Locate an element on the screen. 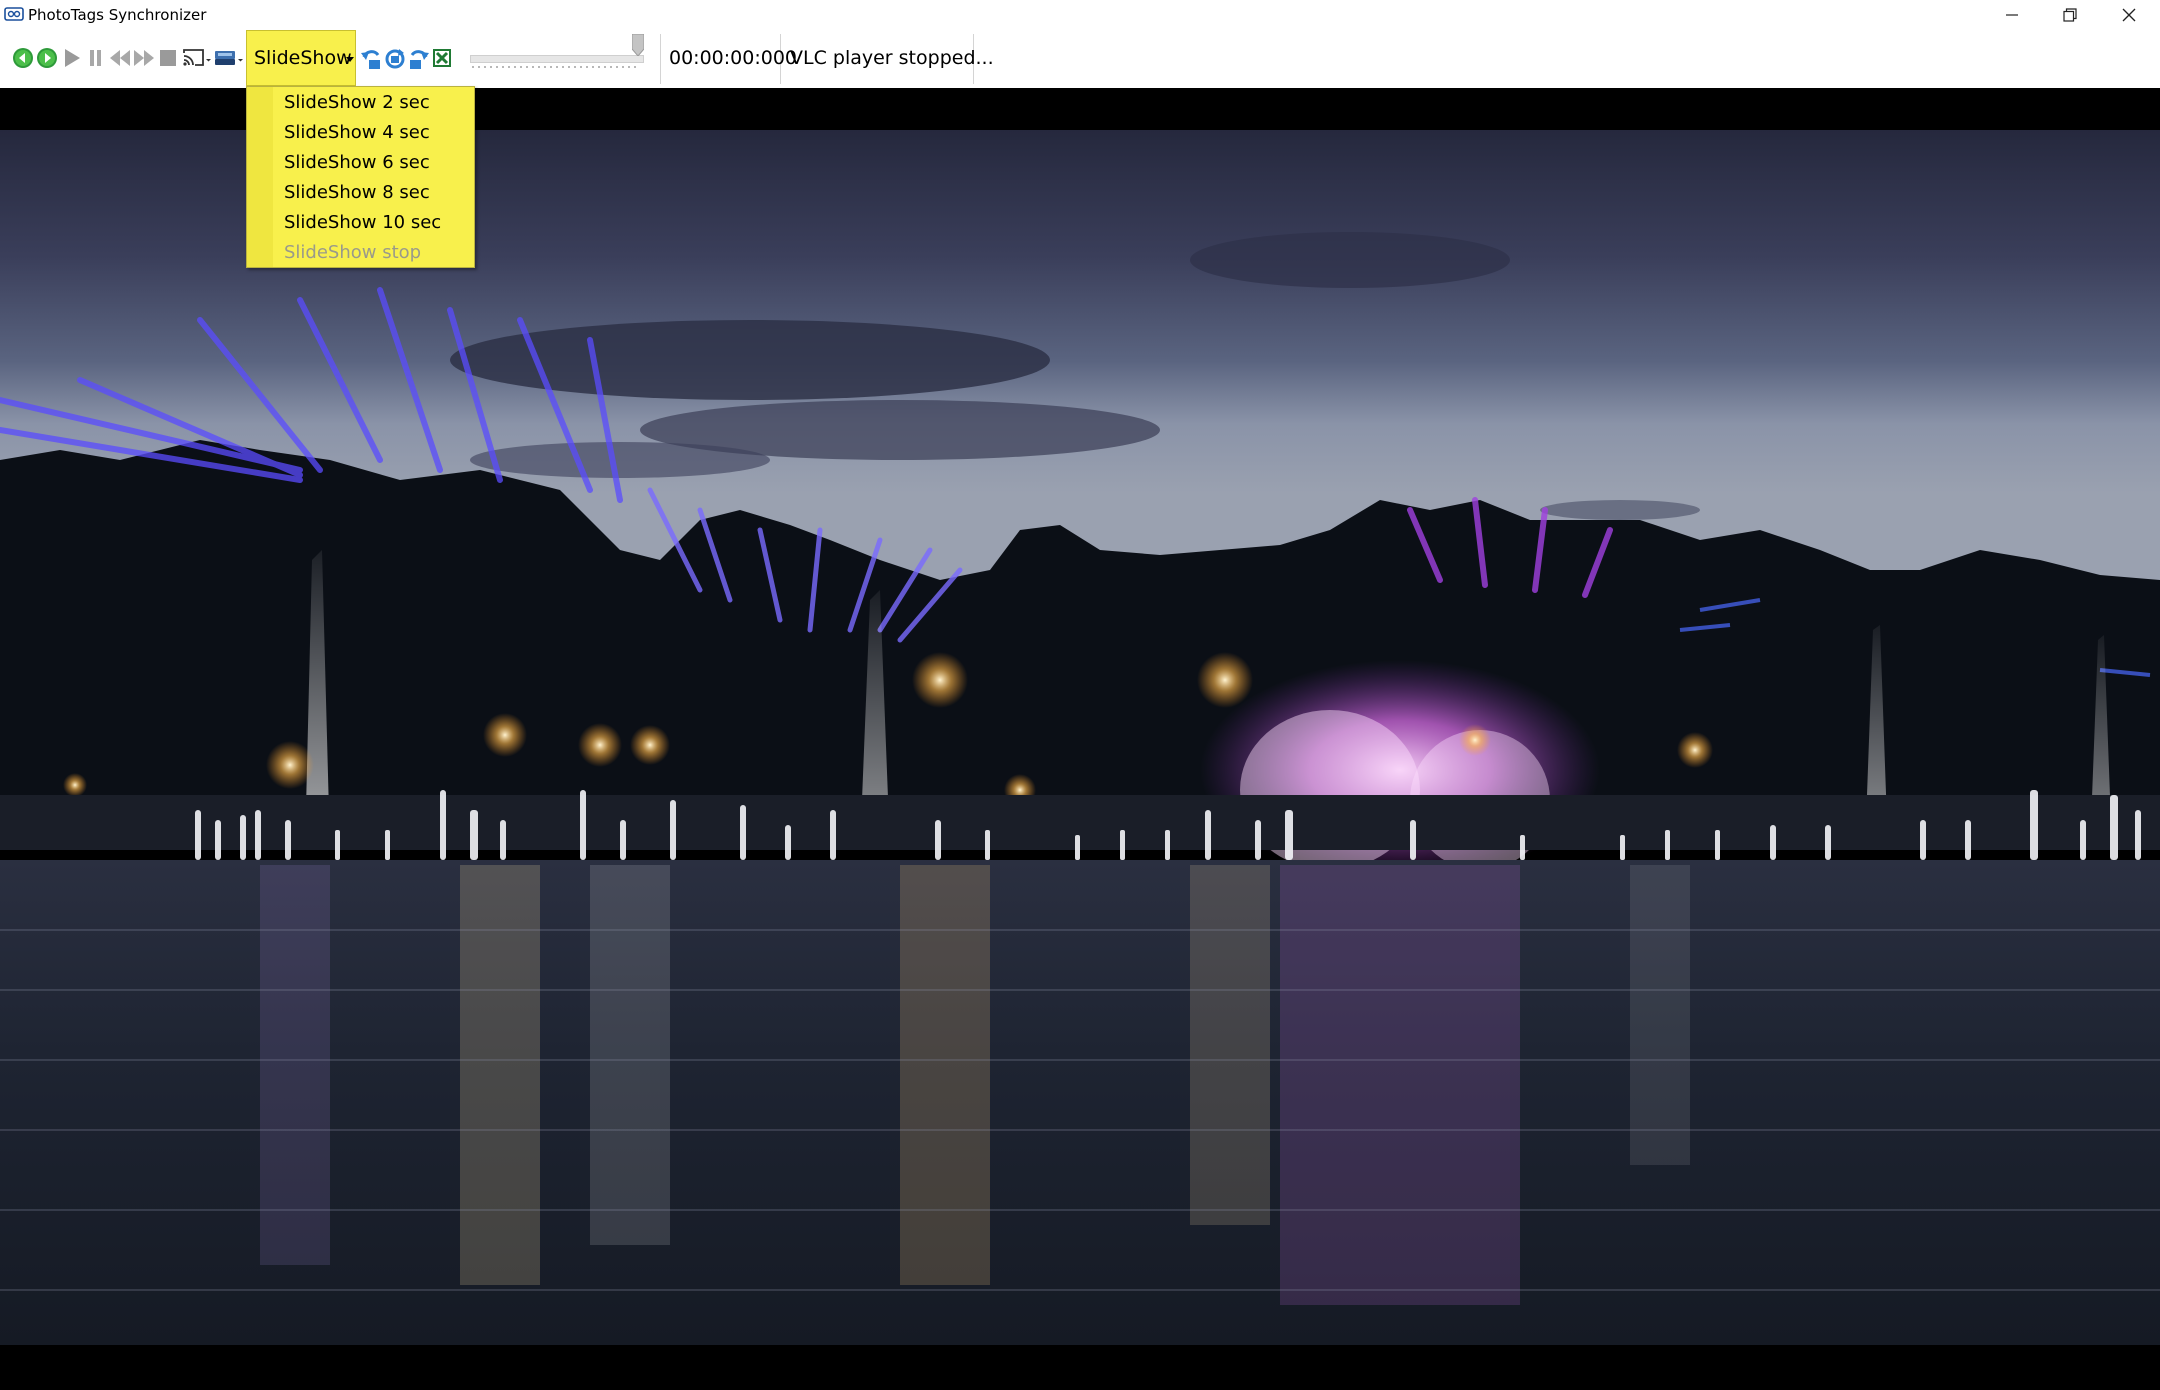 This screenshot has height=1390, width=2160. close-button is located at coordinates (2129, 15).